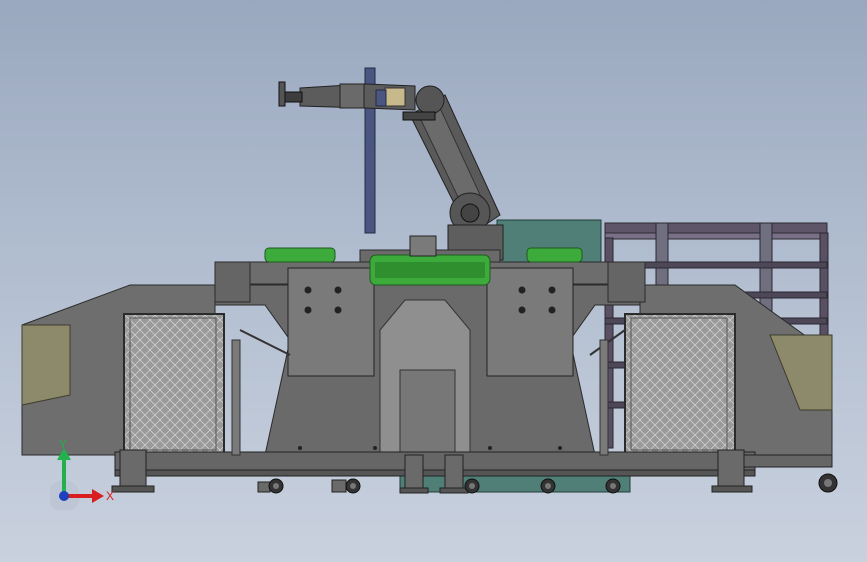 The height and width of the screenshot is (562, 867). I want to click on mesh-guard-right, so click(680, 384).